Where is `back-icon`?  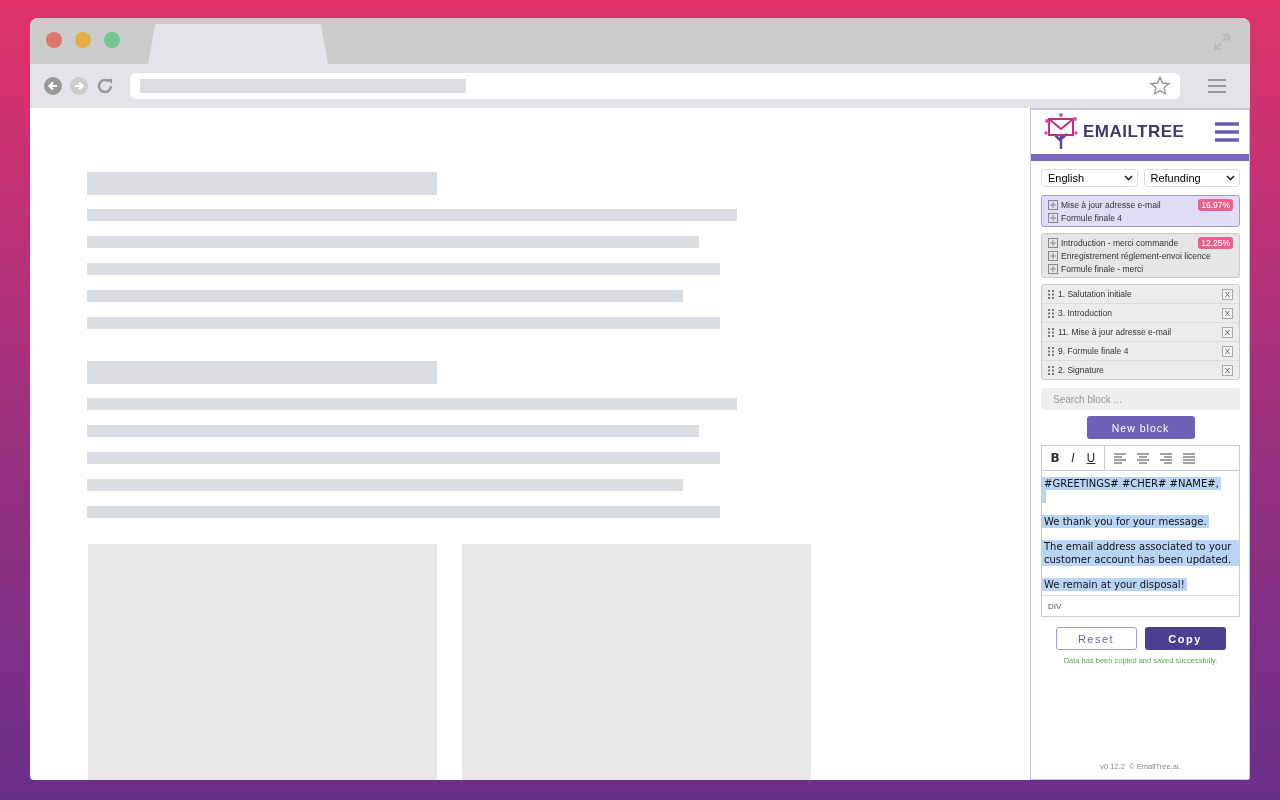 back-icon is located at coordinates (53, 86).